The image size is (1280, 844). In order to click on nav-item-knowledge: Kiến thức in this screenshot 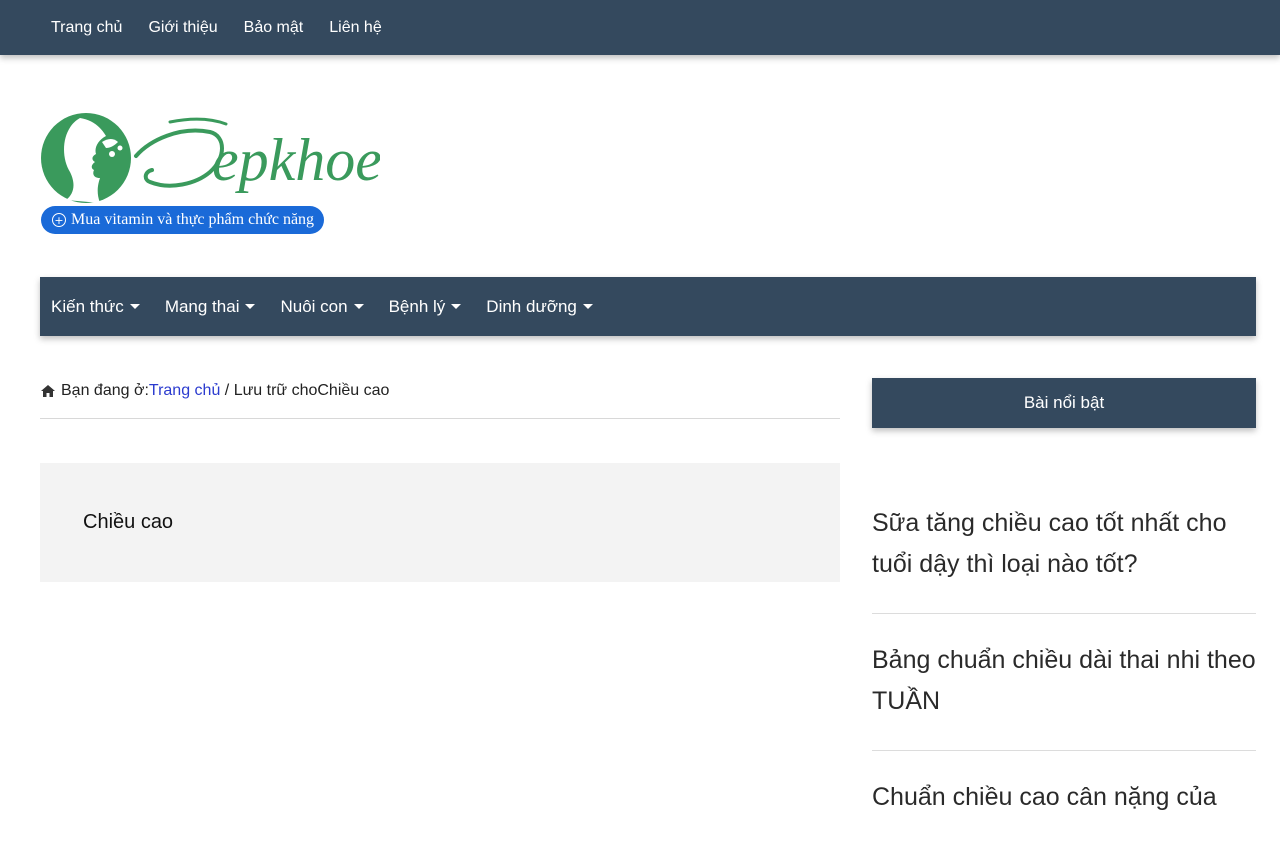, I will do `click(95, 307)`.